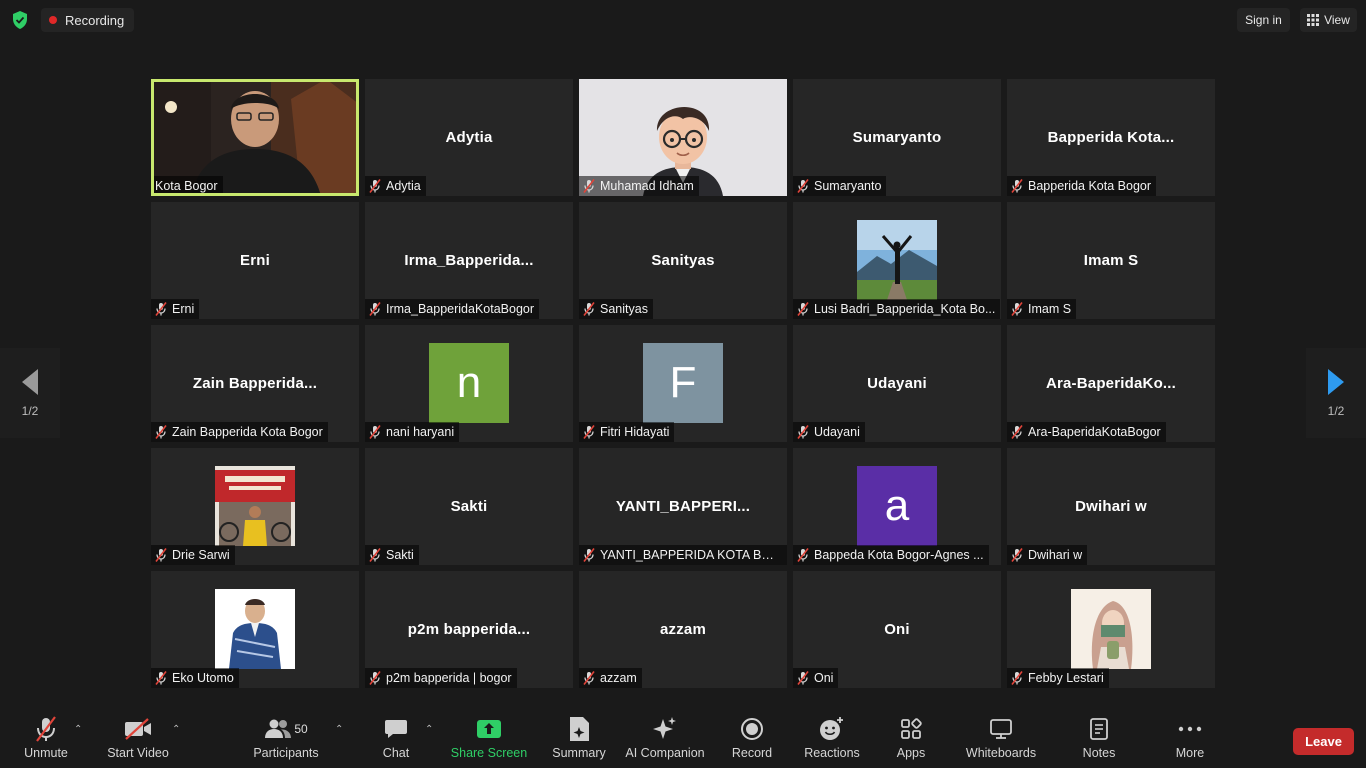 The height and width of the screenshot is (768, 1366). What do you see at coordinates (897, 383) in the screenshot?
I see `participant-tile: Udayani Udayani` at bounding box center [897, 383].